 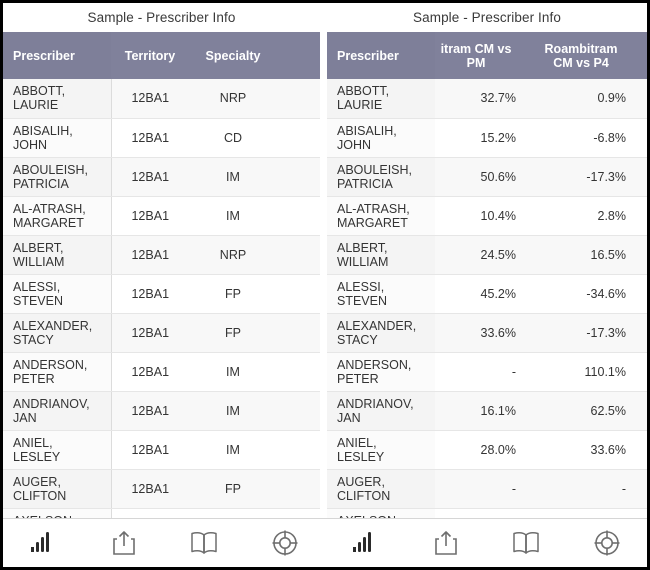 What do you see at coordinates (298, 372) in the screenshot?
I see `cell-city: ROC` at bounding box center [298, 372].